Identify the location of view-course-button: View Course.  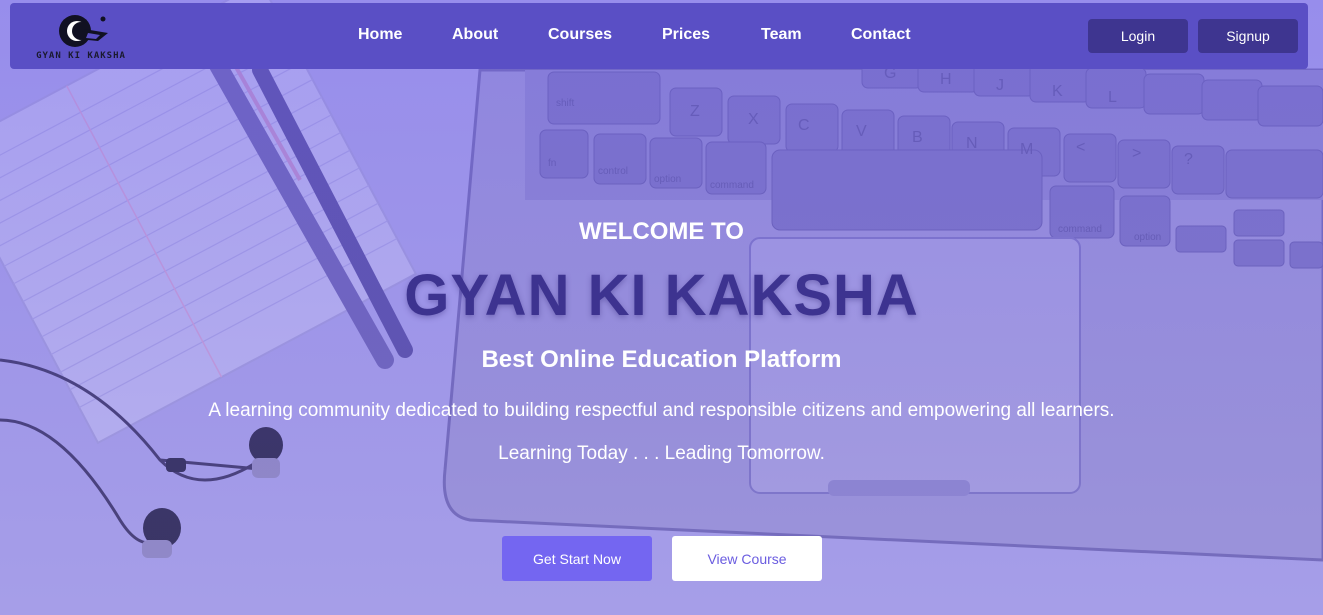
(747, 558).